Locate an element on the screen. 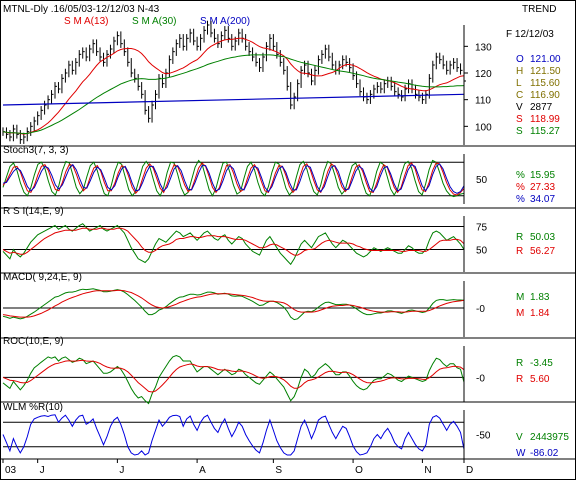  readout-date: F 12/12/03 is located at coordinates (530, 34).